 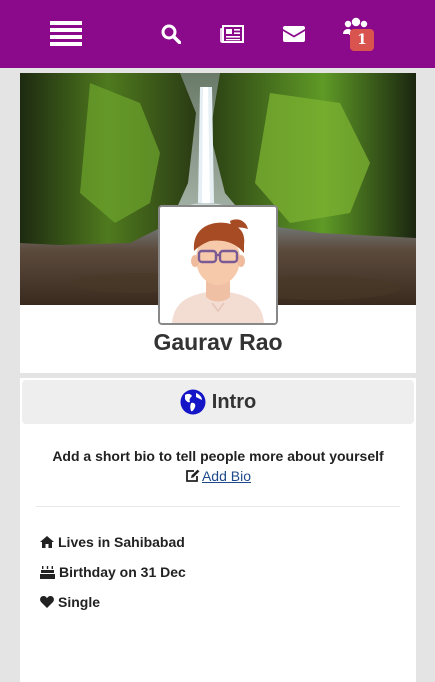 I want to click on globe-icon, so click(x=193, y=402).